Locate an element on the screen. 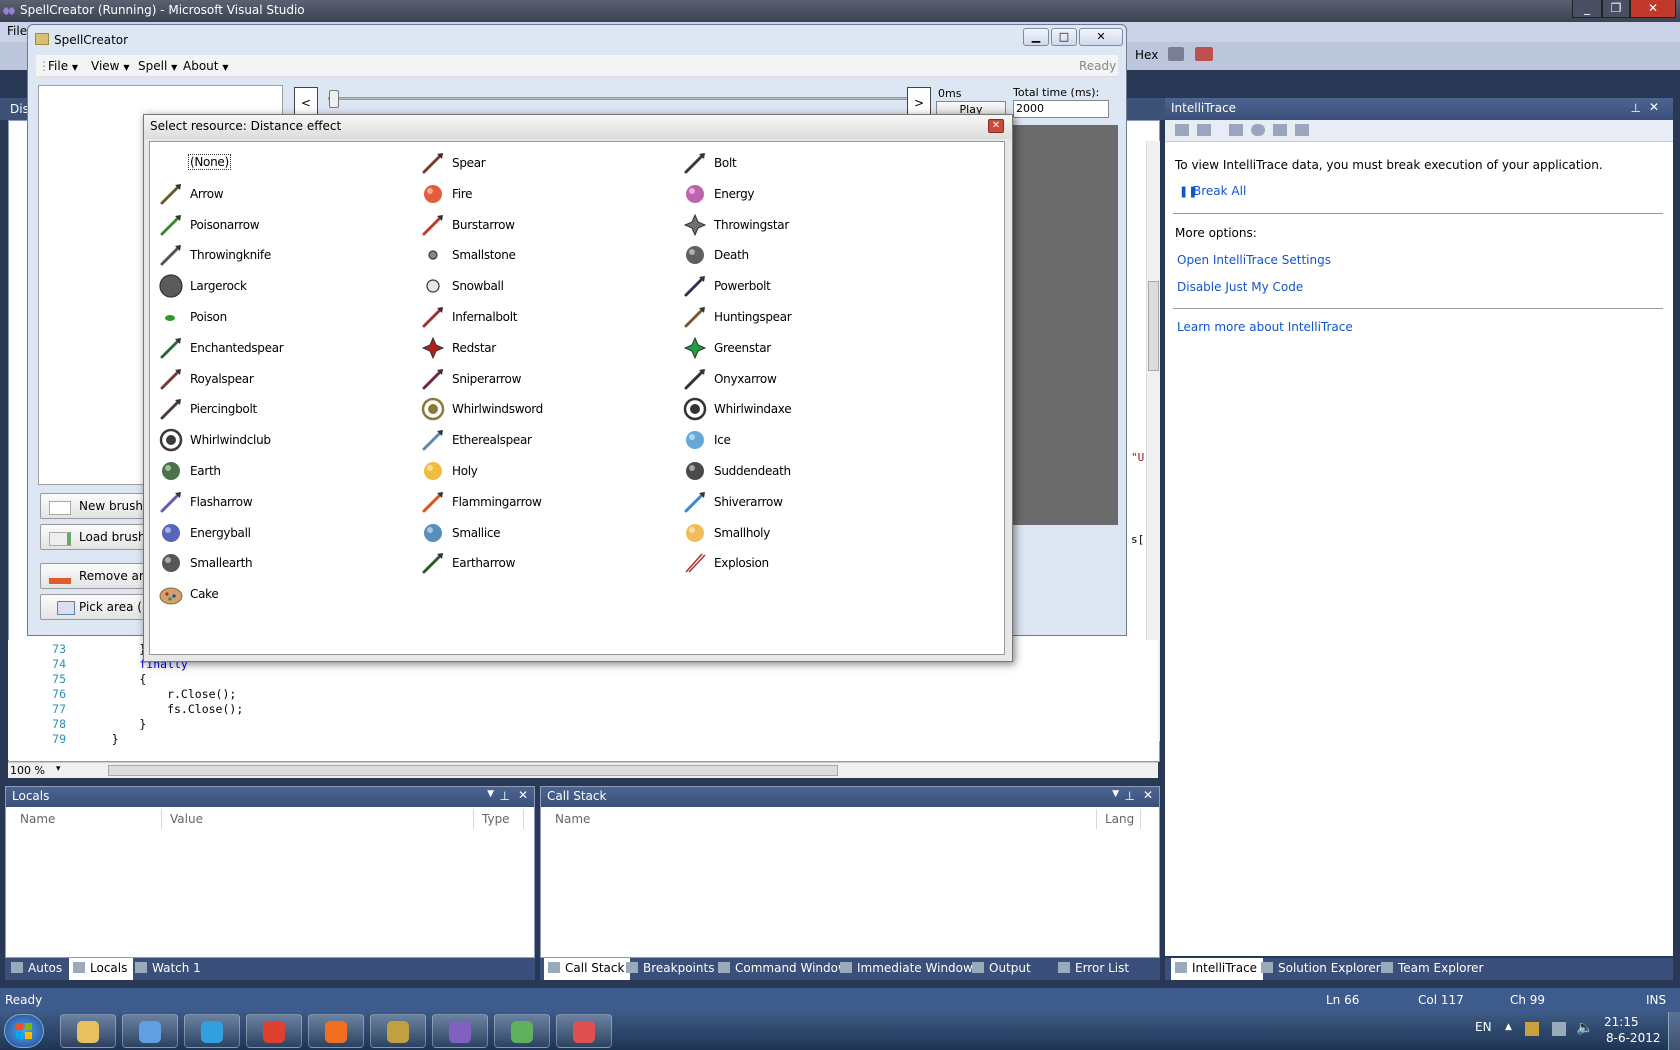 The width and height of the screenshot is (1680, 1050). resource-item: (None) is located at coordinates (279, 162).